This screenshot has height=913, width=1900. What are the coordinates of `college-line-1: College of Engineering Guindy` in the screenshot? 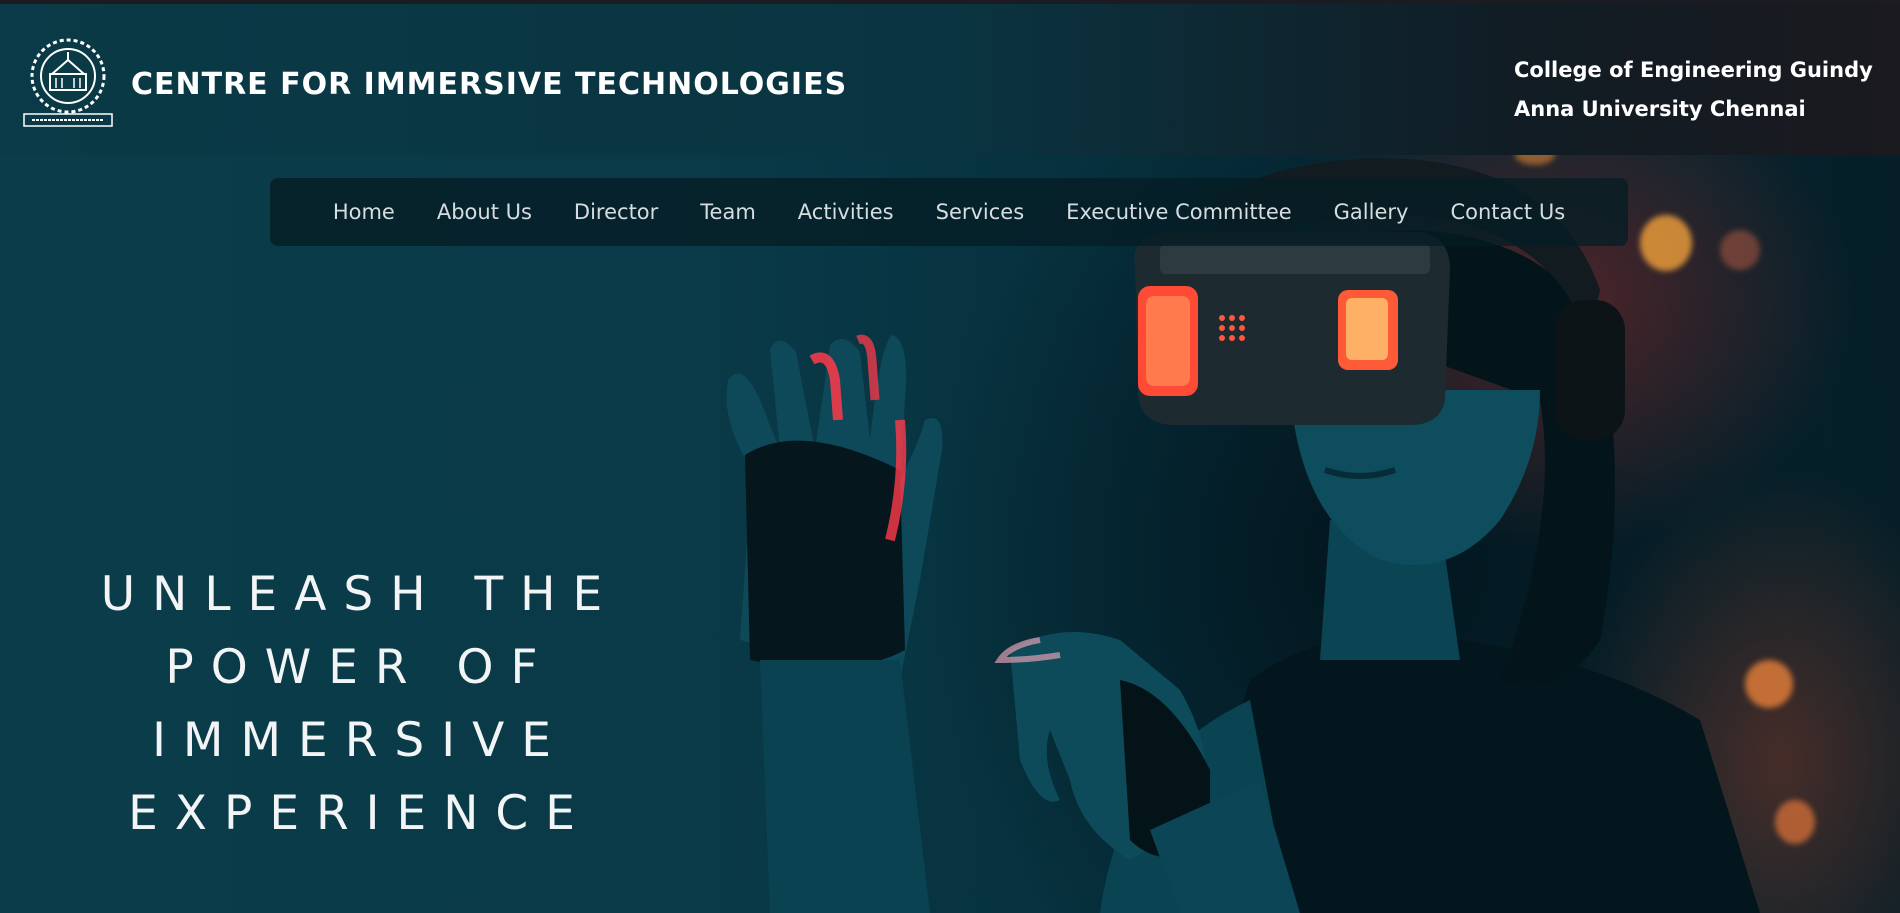 It's located at (1693, 70).